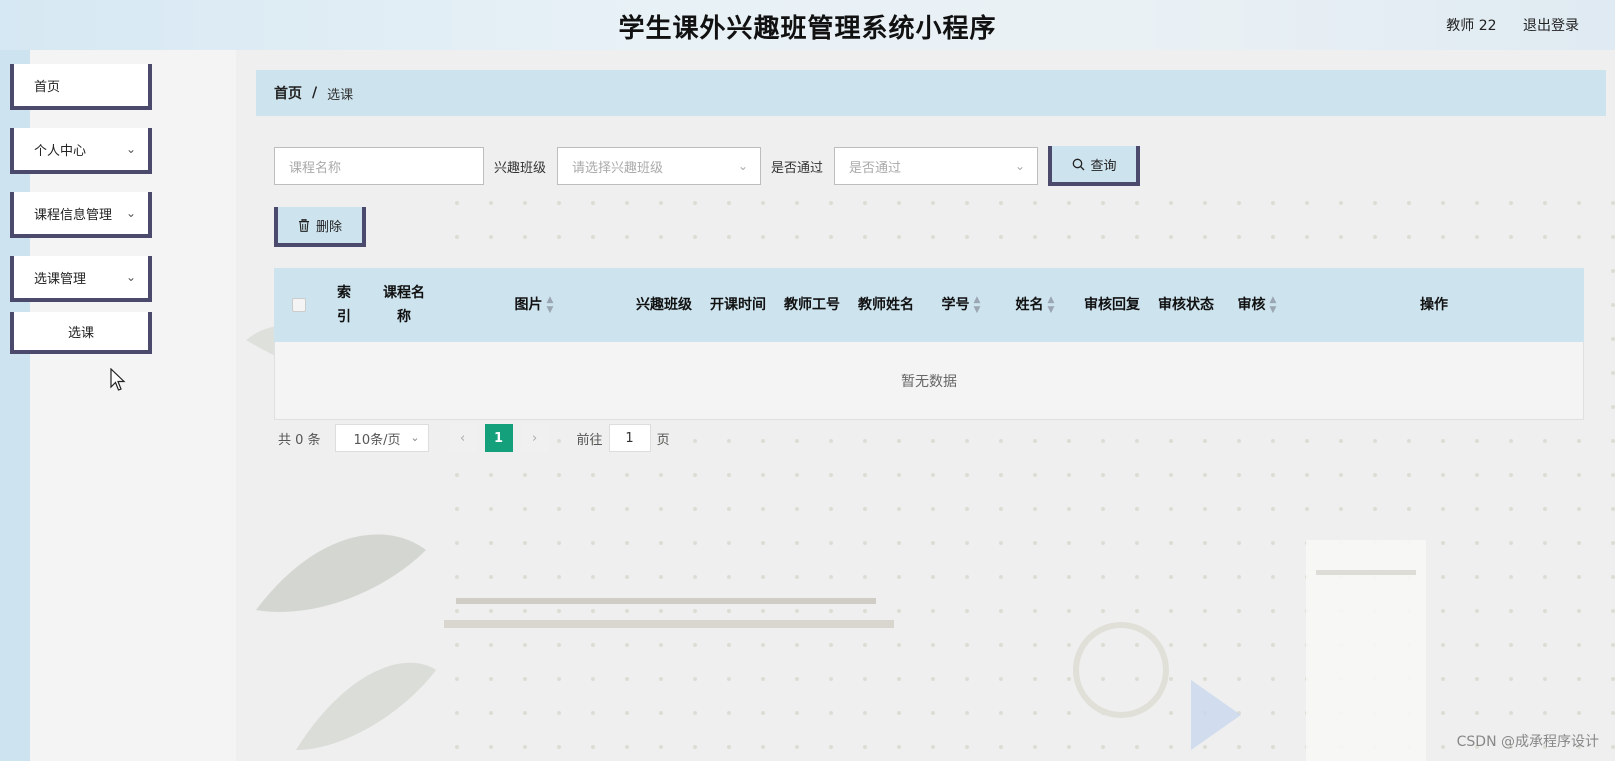 The image size is (1615, 761). I want to click on query-button: 查询, so click(1094, 166).